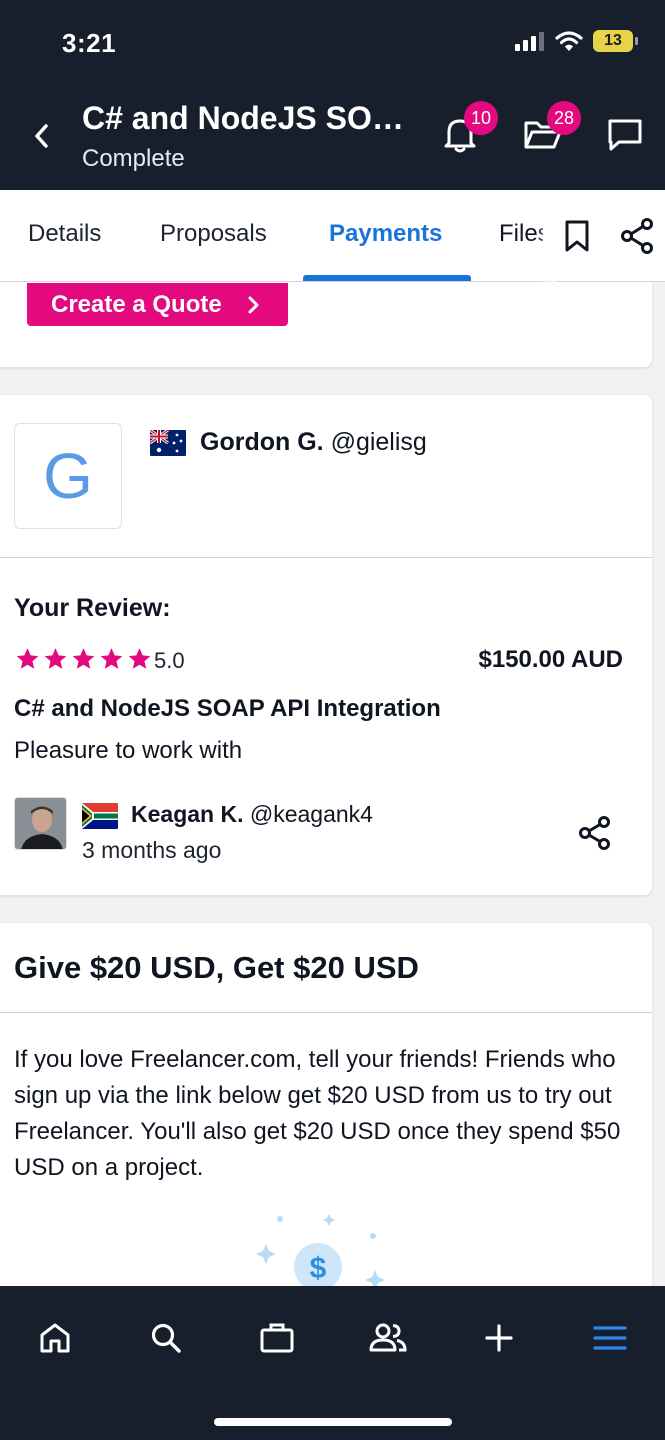  I want to click on australia-flag-icon, so click(168, 443).